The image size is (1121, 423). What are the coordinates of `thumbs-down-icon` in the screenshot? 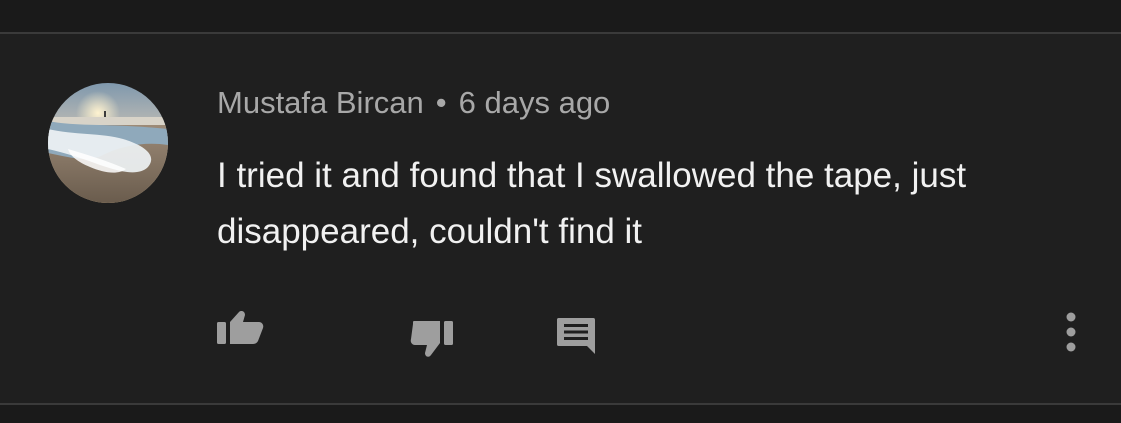 It's located at (431, 339).